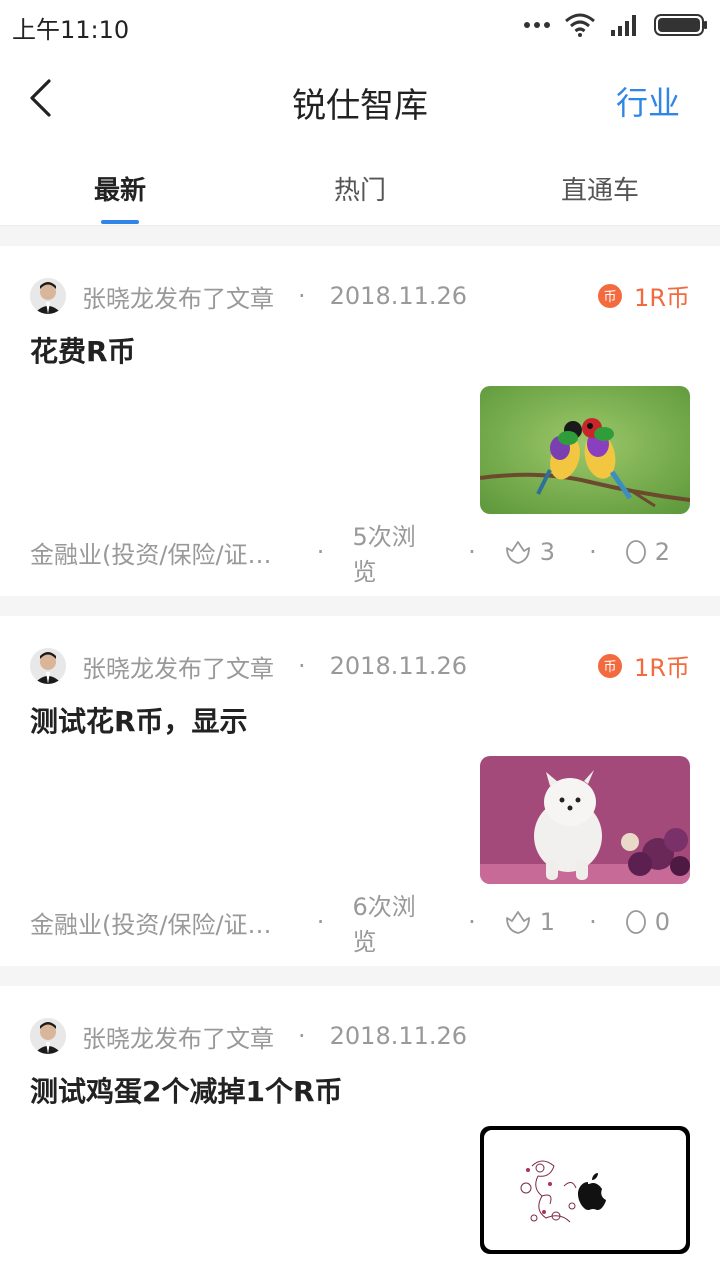 This screenshot has height=1280, width=720. What do you see at coordinates (547, 922) in the screenshot?
I see `like-count: 1` at bounding box center [547, 922].